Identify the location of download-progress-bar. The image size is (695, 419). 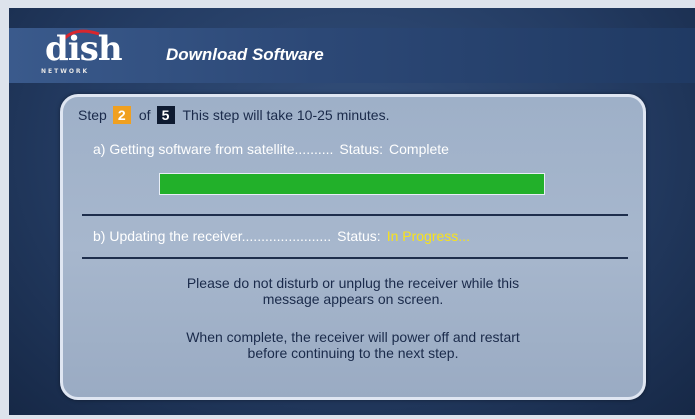
(352, 184).